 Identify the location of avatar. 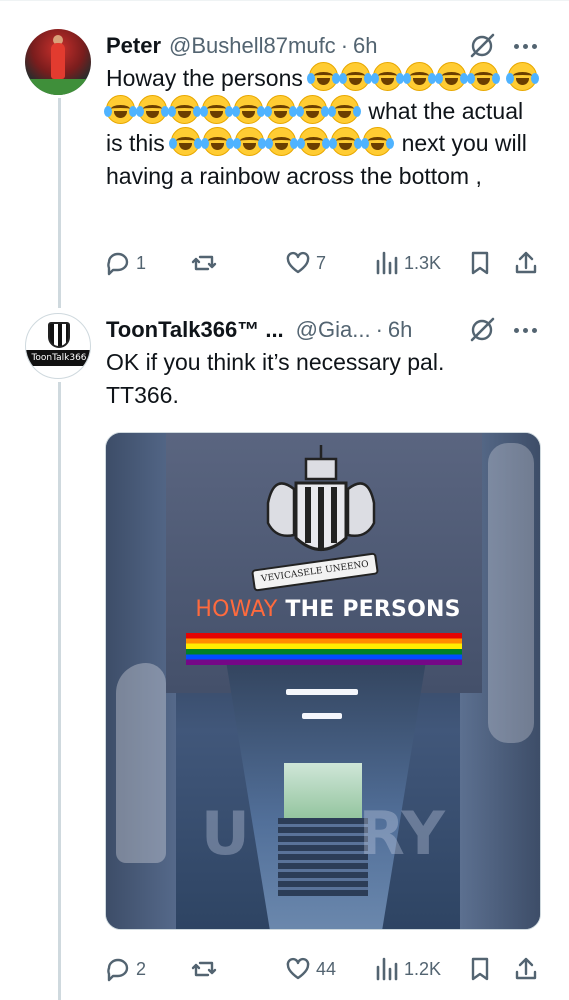
(58, 62).